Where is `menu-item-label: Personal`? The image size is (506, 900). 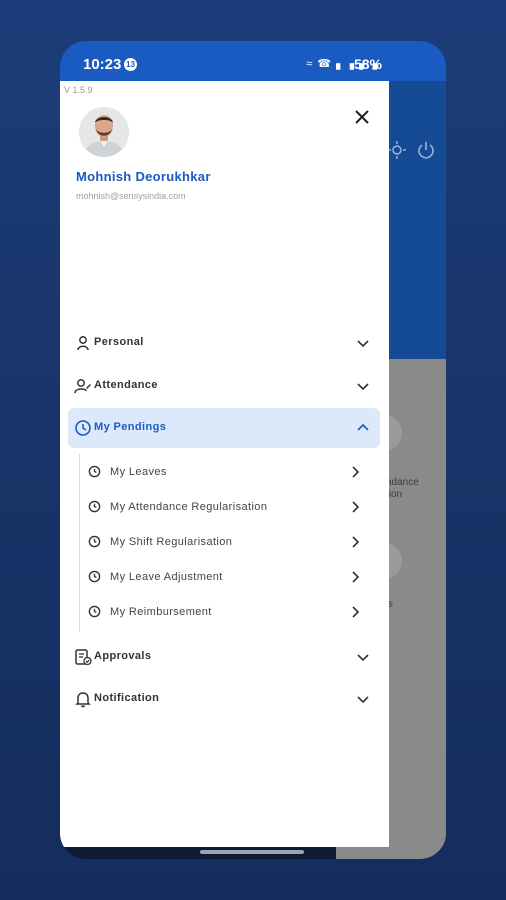 menu-item-label: Personal is located at coordinates (119, 342).